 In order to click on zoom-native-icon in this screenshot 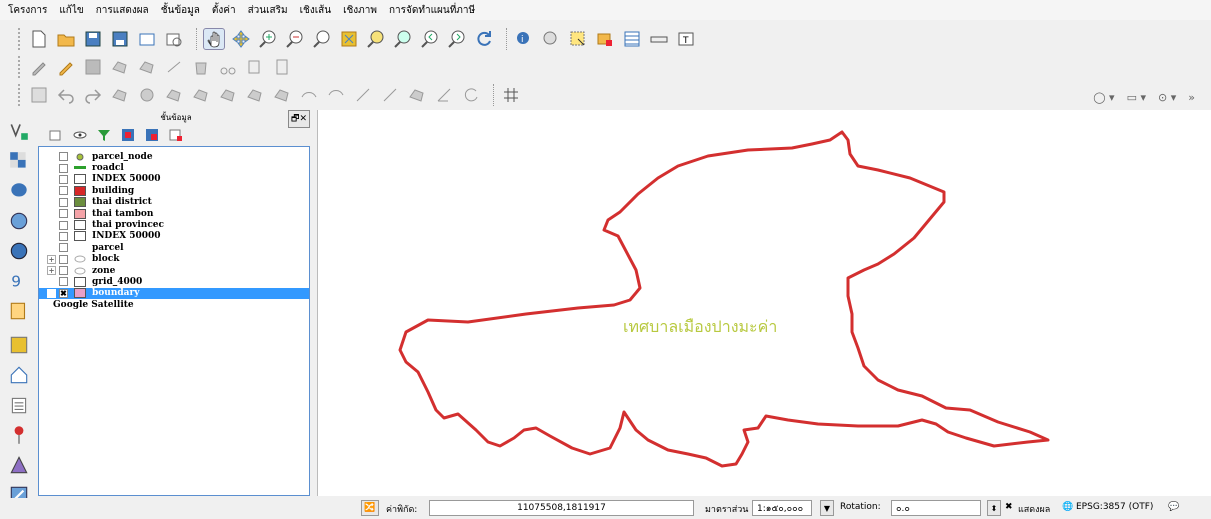, I will do `click(322, 39)`.